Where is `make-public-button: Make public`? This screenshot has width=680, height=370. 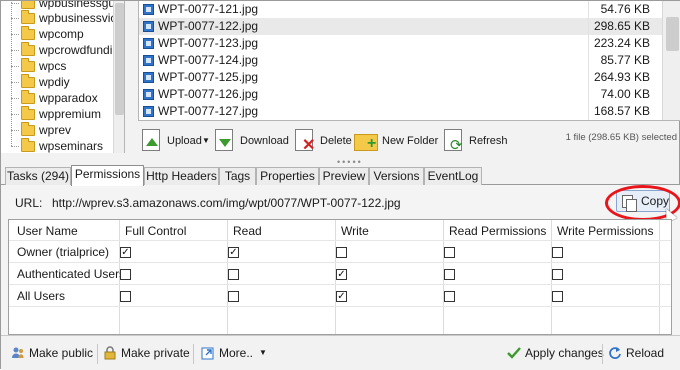 make-public-button: Make public is located at coordinates (52, 353).